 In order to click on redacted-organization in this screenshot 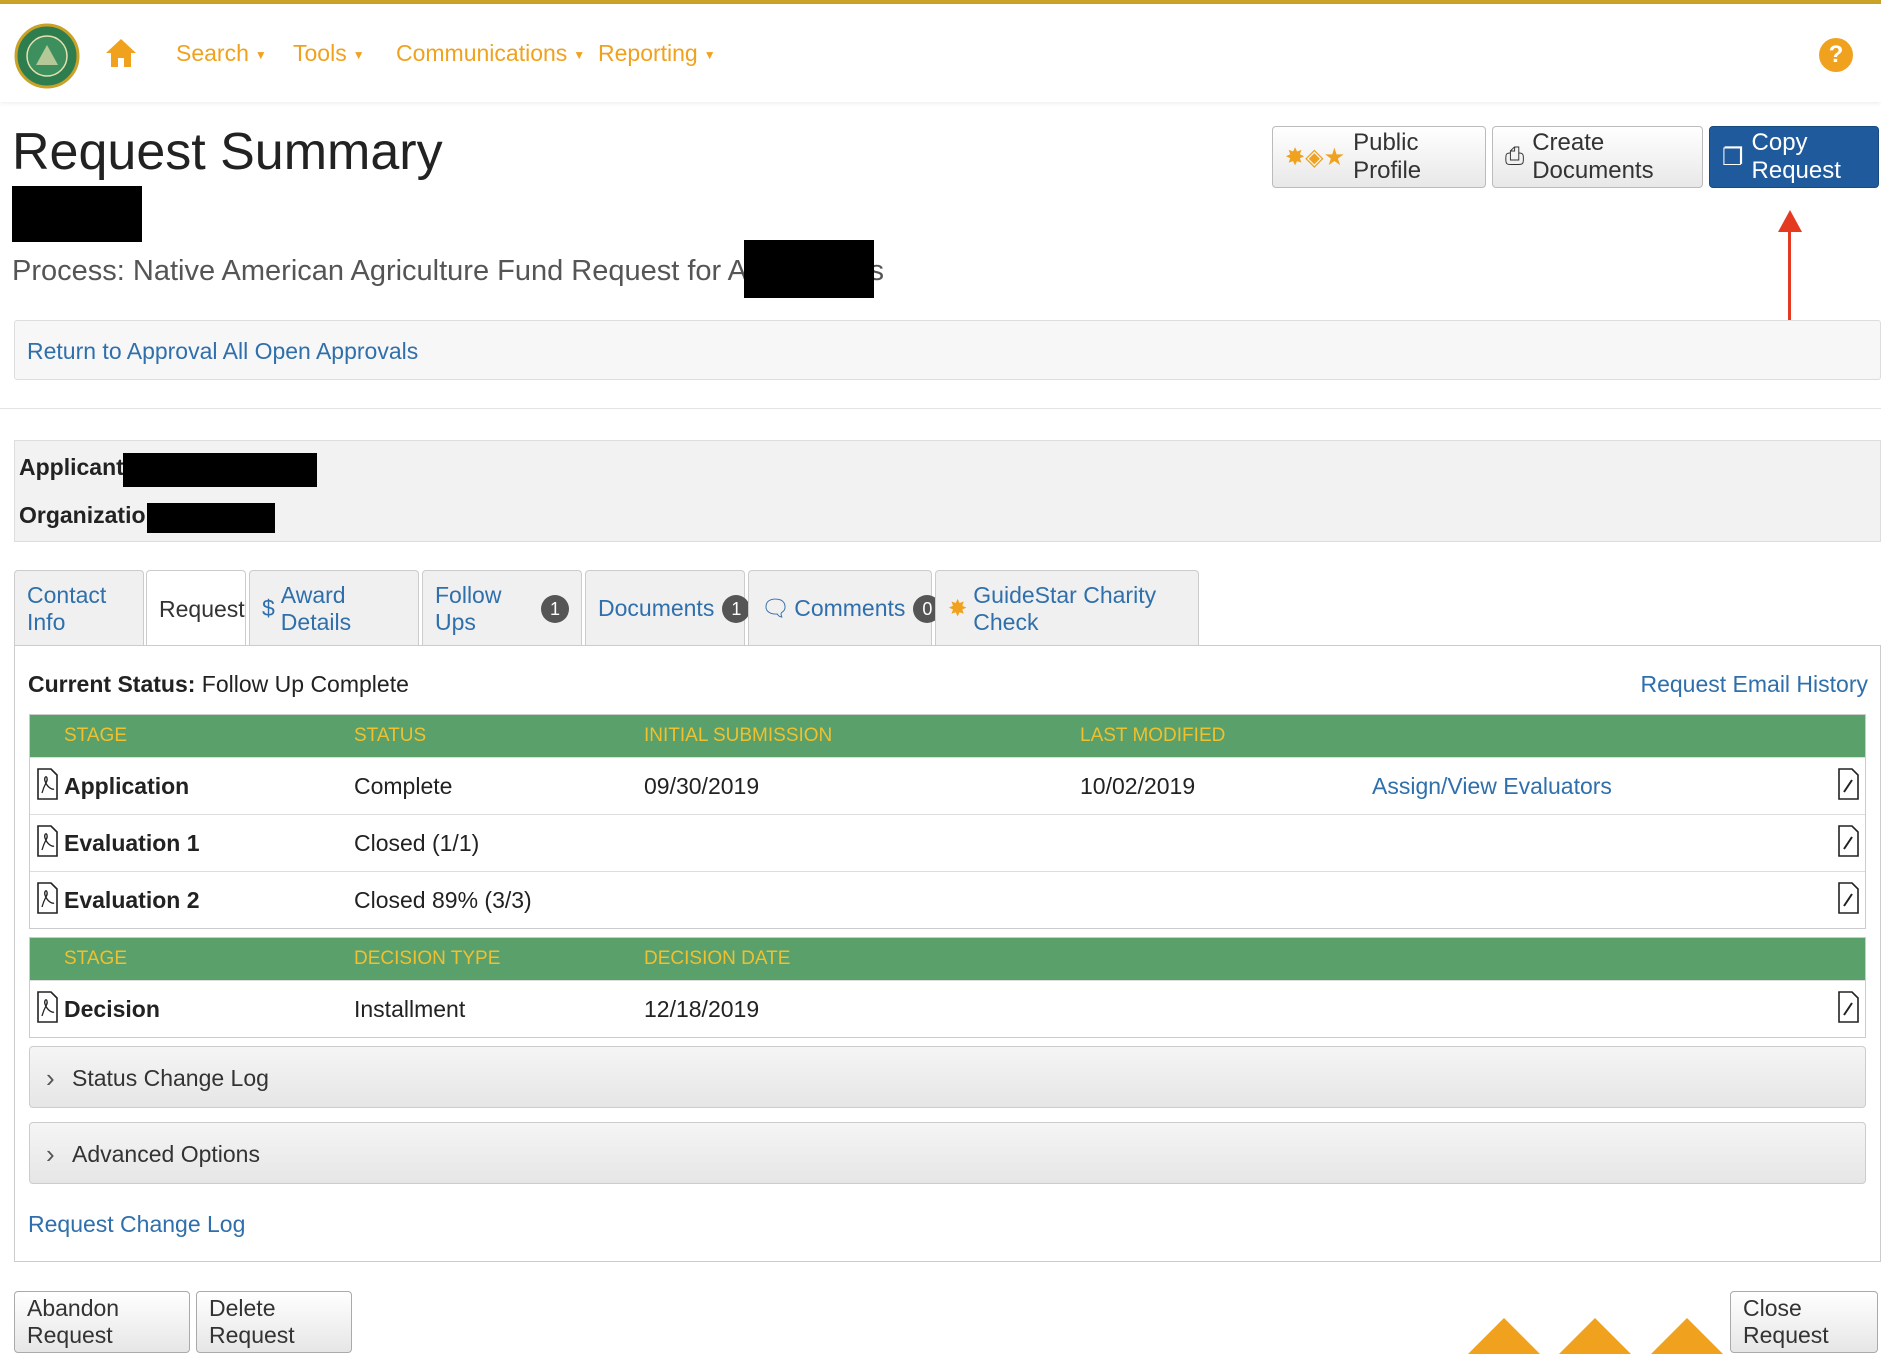, I will do `click(211, 518)`.